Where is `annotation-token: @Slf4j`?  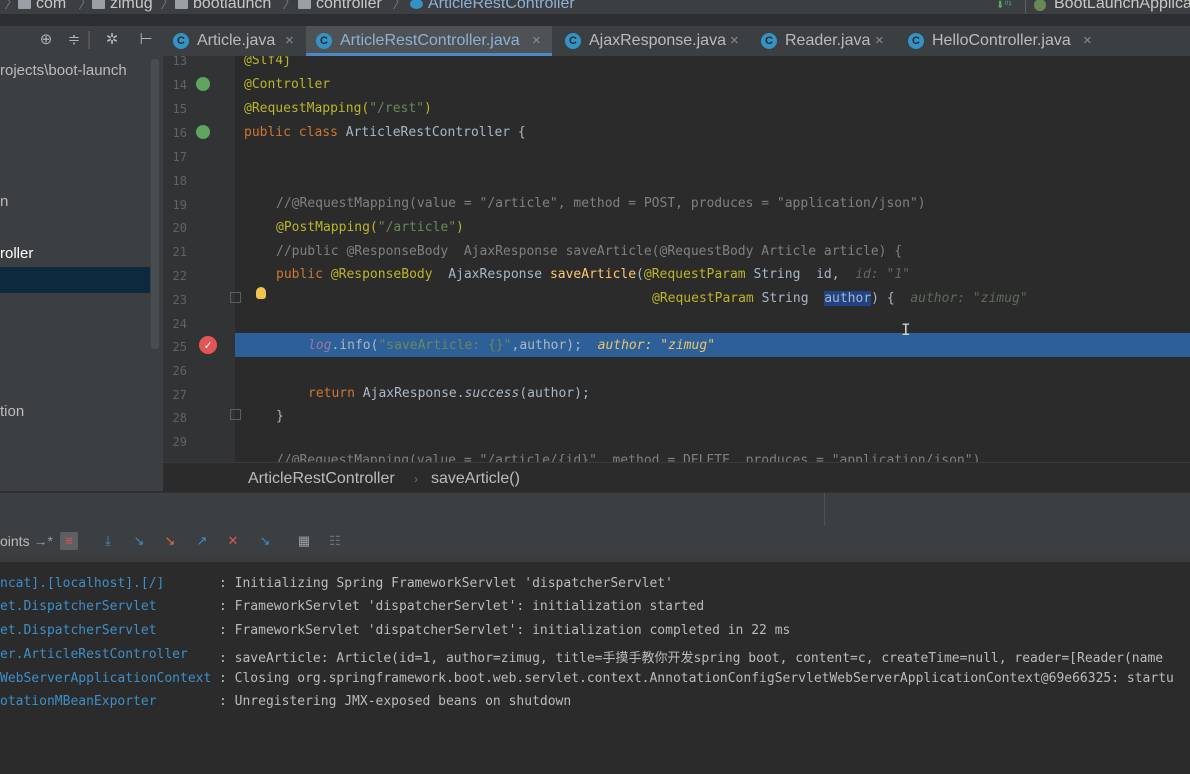 annotation-token: @Slf4j is located at coordinates (267, 62).